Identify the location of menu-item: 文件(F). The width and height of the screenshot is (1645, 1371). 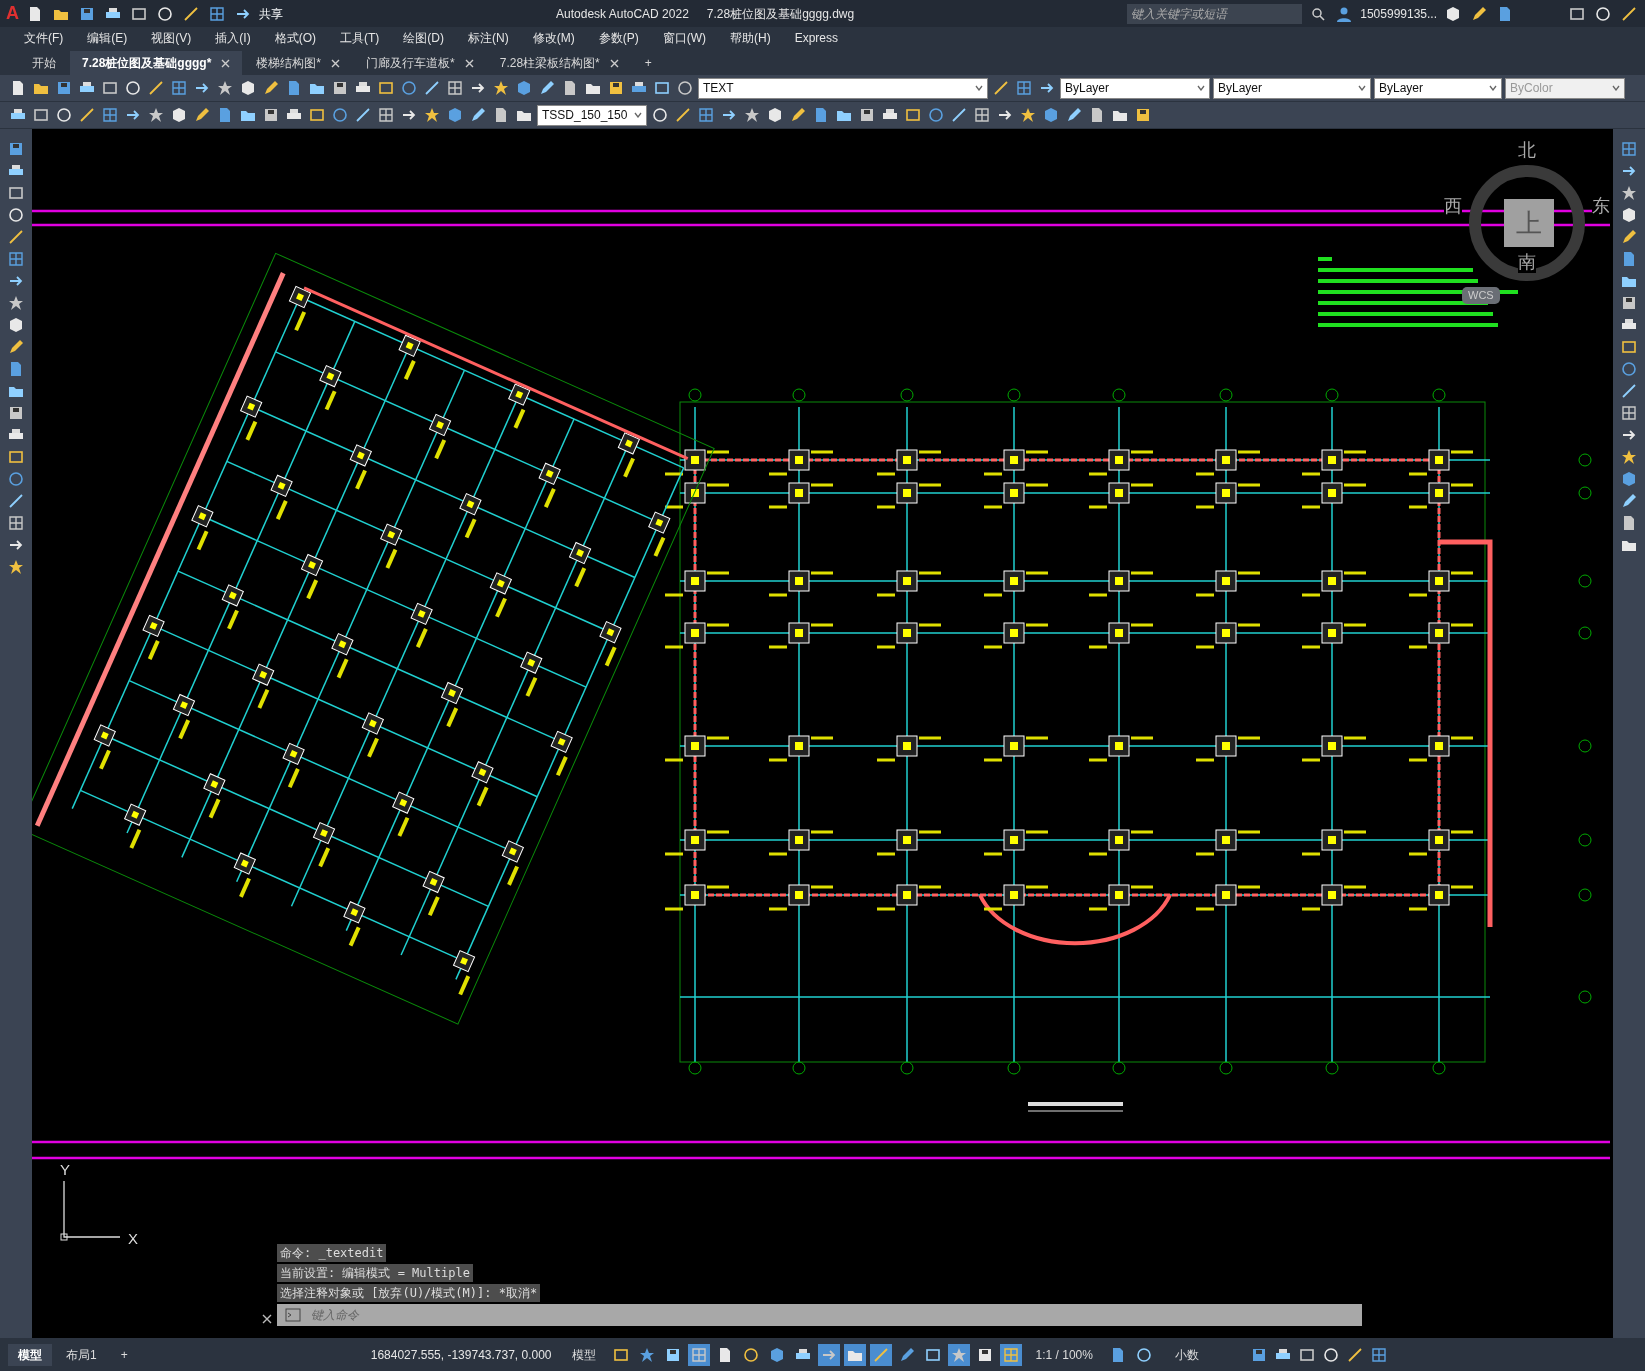
(44, 38).